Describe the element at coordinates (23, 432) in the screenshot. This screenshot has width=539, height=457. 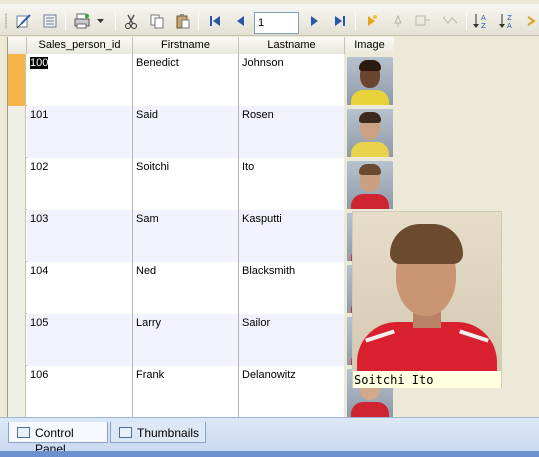
I see `control-panel-icon` at that location.